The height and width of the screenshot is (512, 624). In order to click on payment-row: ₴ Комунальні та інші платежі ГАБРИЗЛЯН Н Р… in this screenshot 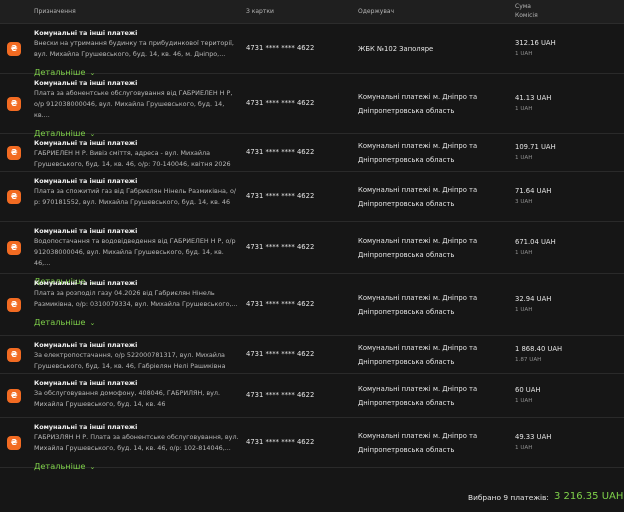, I will do `click(312, 444)`.